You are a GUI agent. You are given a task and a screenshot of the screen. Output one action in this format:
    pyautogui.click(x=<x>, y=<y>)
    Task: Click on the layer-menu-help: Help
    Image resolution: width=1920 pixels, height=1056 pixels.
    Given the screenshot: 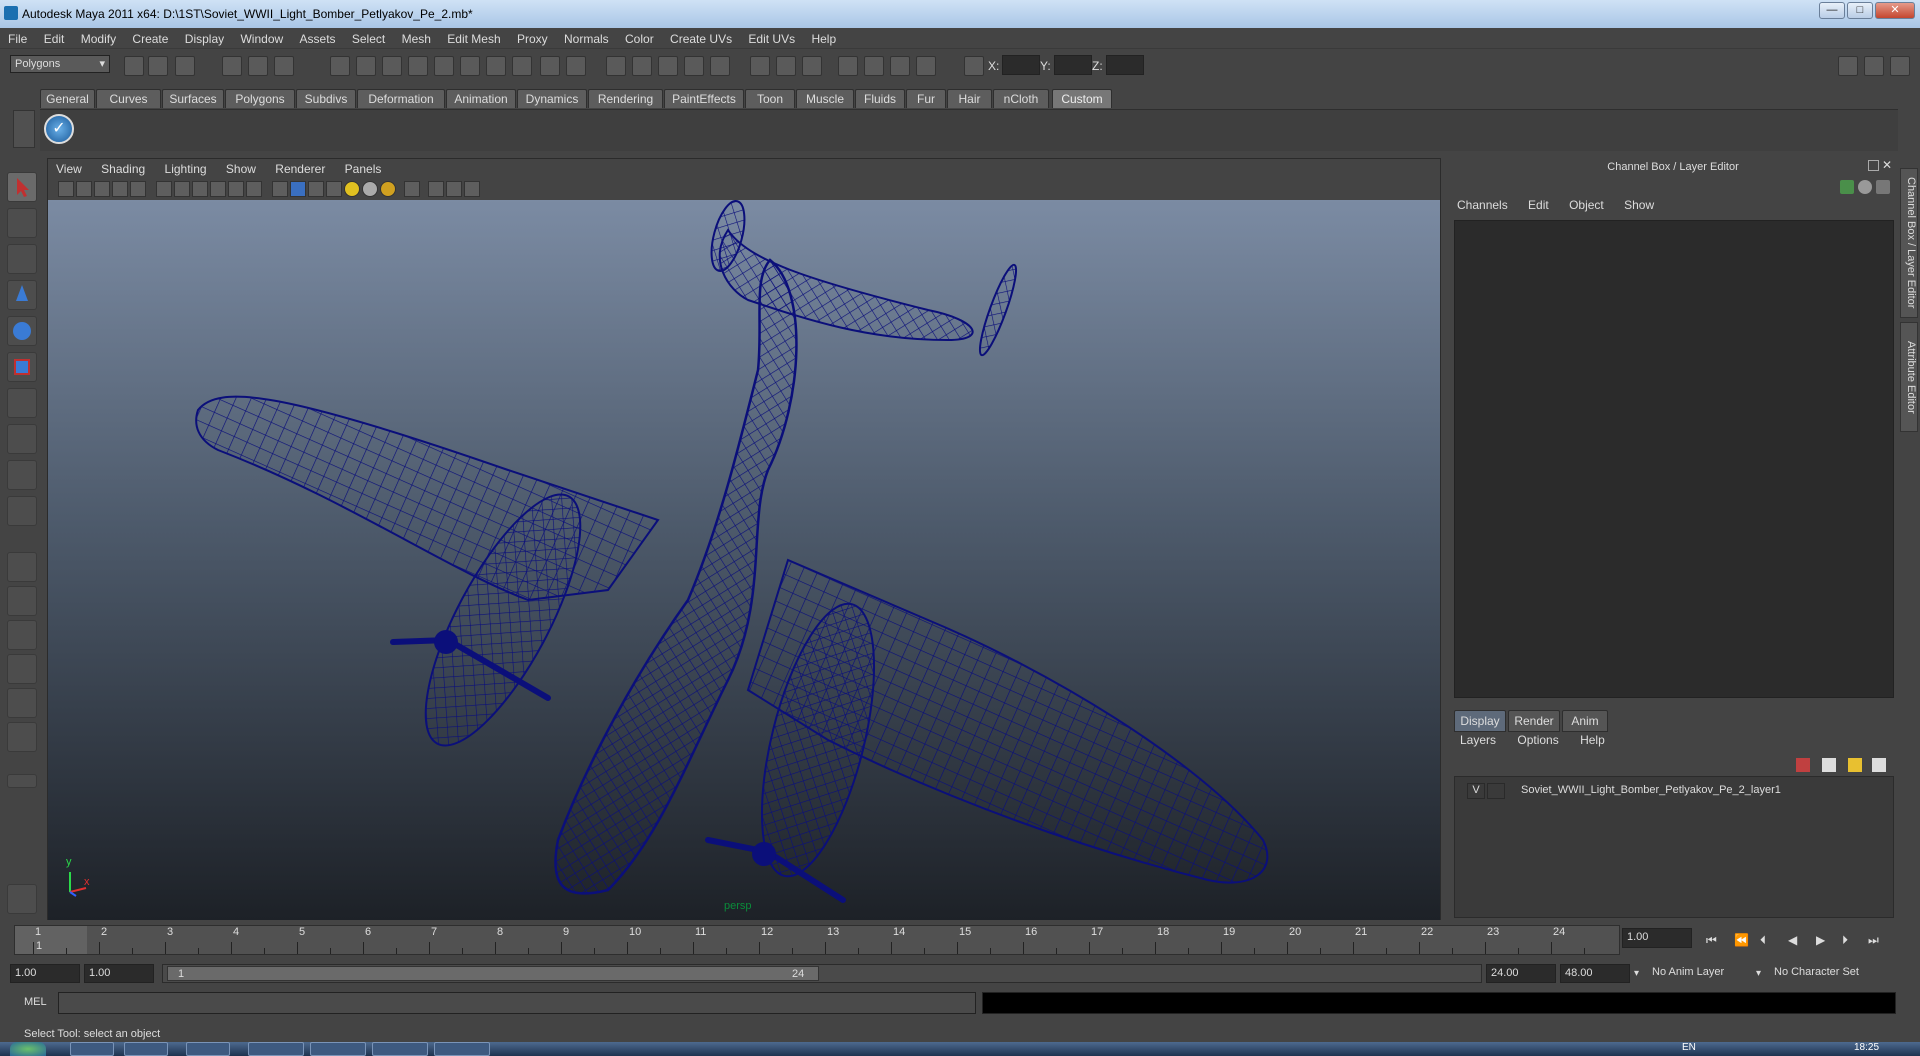 What is the action you would take?
    pyautogui.click(x=1589, y=740)
    